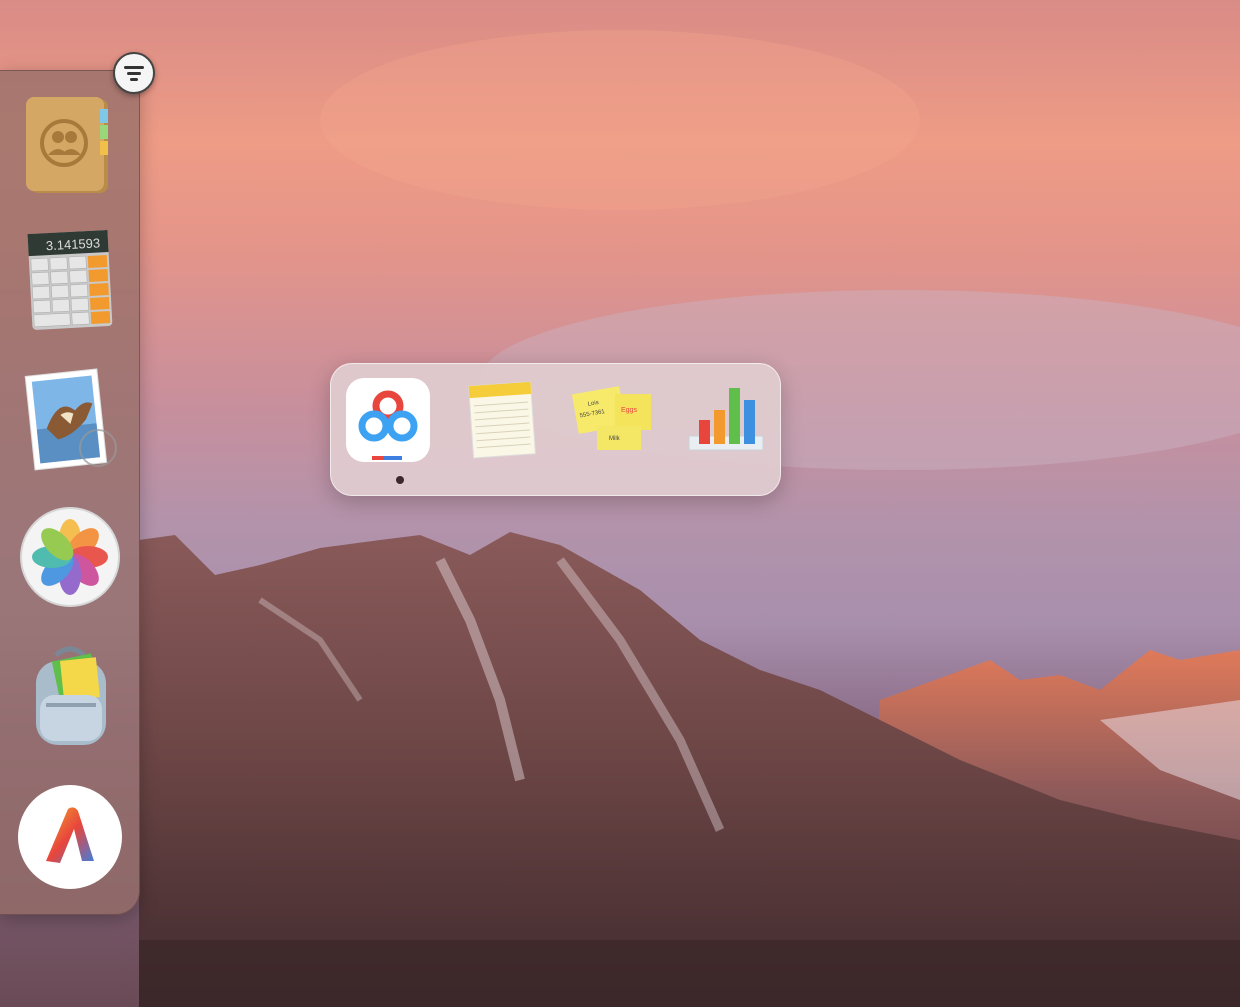 The image size is (1240, 1007). What do you see at coordinates (70, 492) in the screenshot?
I see `side-dock: 3.141593` at bounding box center [70, 492].